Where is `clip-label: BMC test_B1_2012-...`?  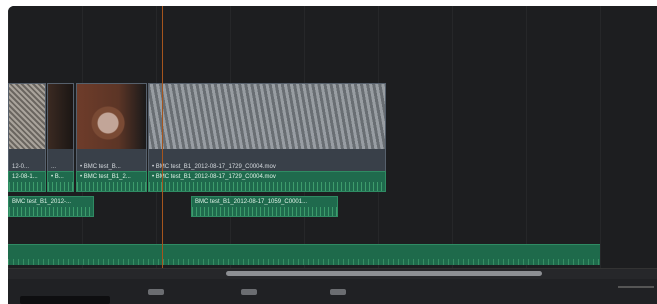
clip-label: BMC test_B1_2012-... is located at coordinates (42, 202).